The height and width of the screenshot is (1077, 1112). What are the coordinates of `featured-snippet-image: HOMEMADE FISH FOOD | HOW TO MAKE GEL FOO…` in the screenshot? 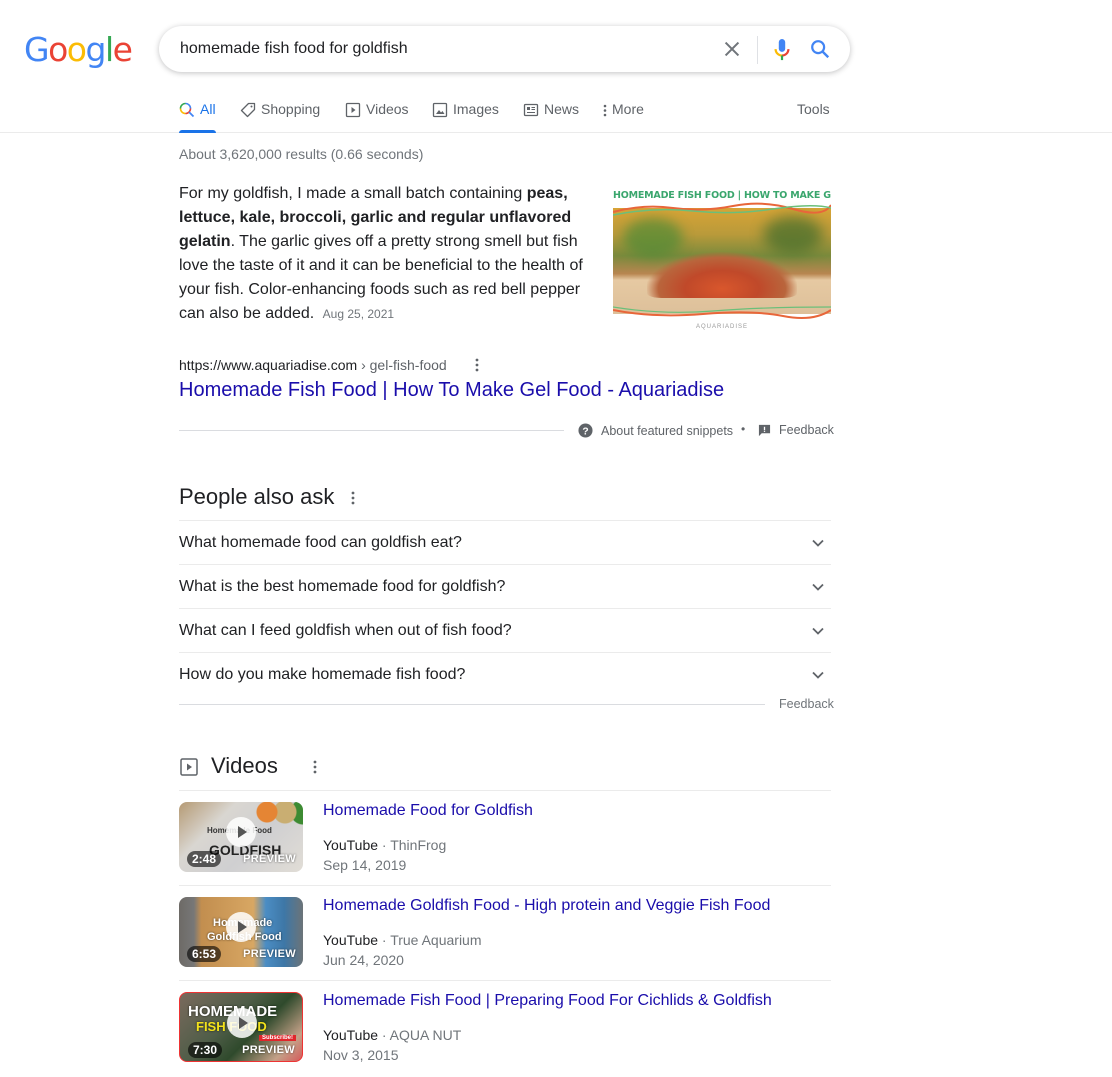 It's located at (722, 261).